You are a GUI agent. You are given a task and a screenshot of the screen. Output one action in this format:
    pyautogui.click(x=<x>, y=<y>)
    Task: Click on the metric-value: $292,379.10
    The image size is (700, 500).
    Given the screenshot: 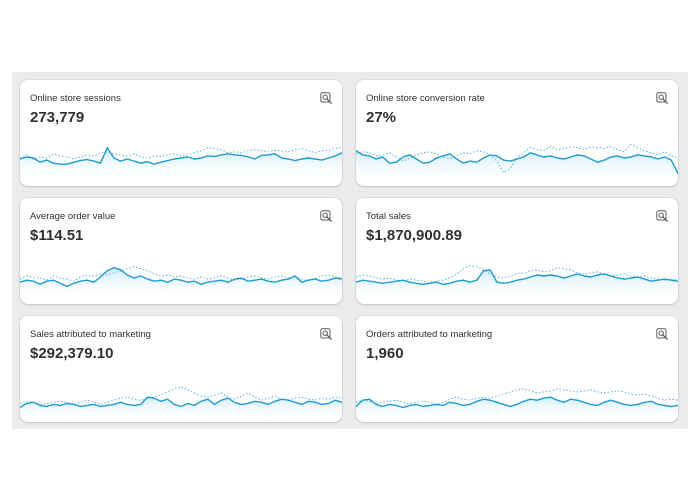 What is the action you would take?
    pyautogui.click(x=72, y=353)
    